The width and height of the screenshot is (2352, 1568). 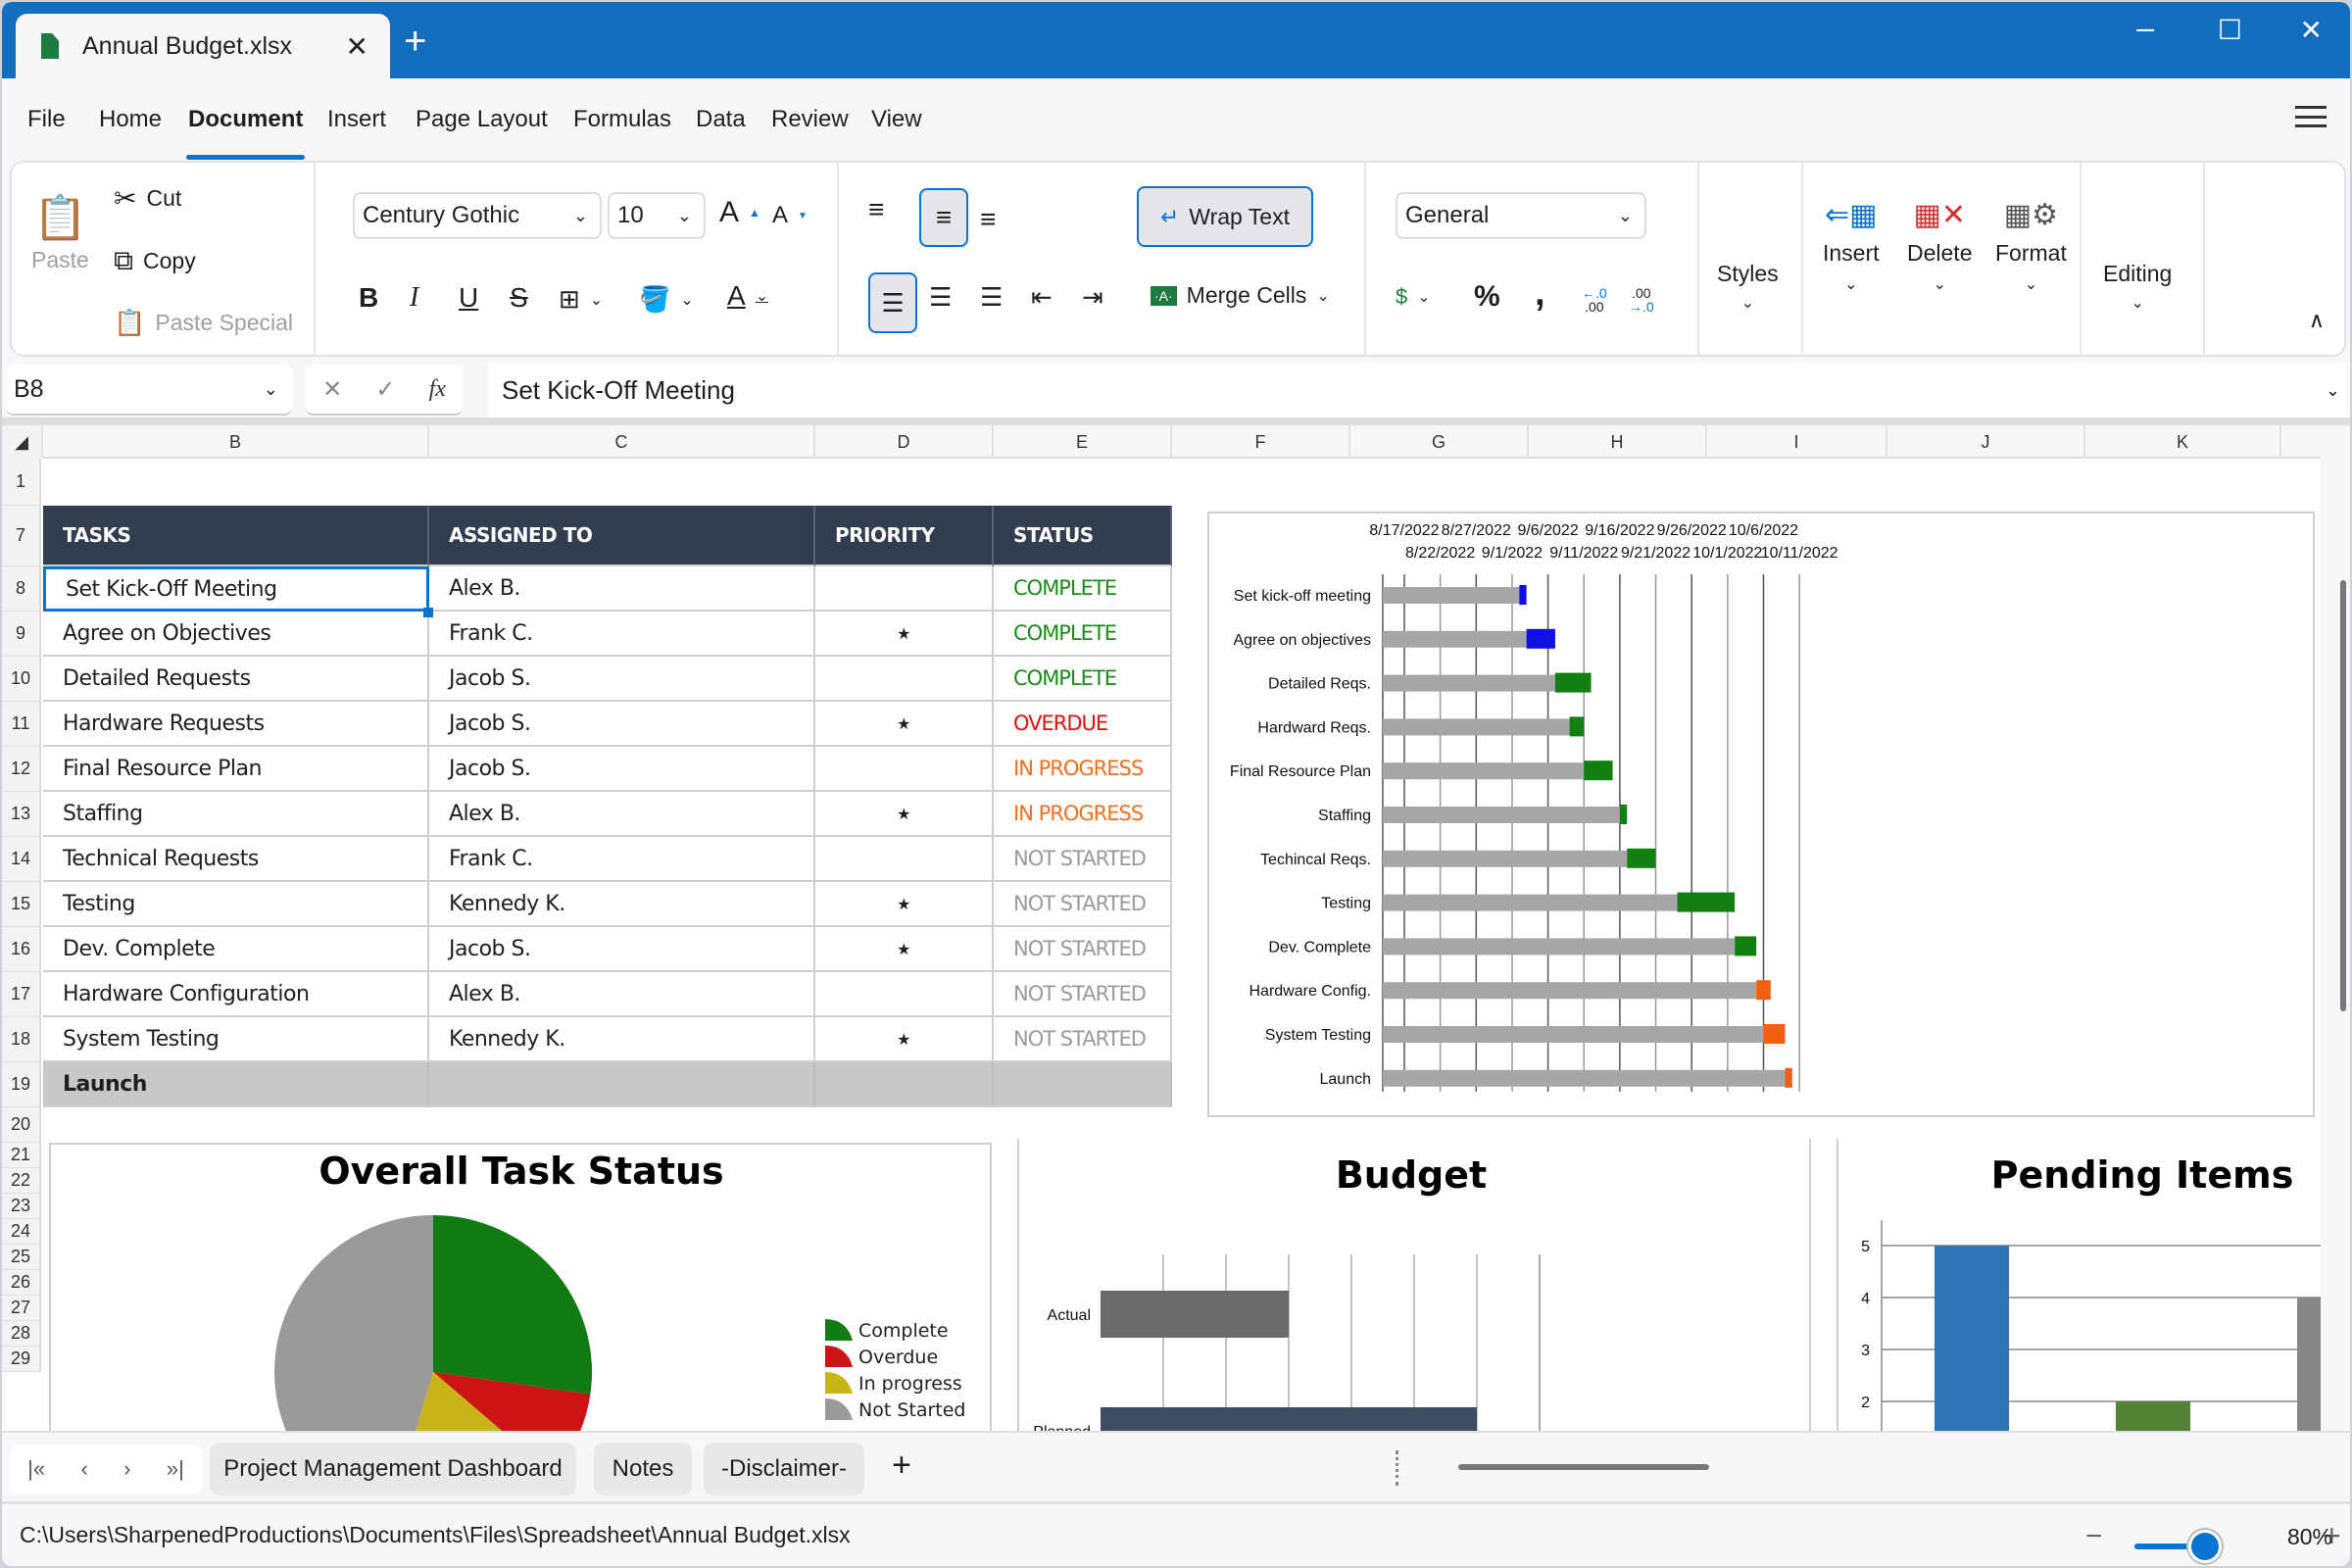 What do you see at coordinates (896, 119) in the screenshot?
I see `menu-view: View` at bounding box center [896, 119].